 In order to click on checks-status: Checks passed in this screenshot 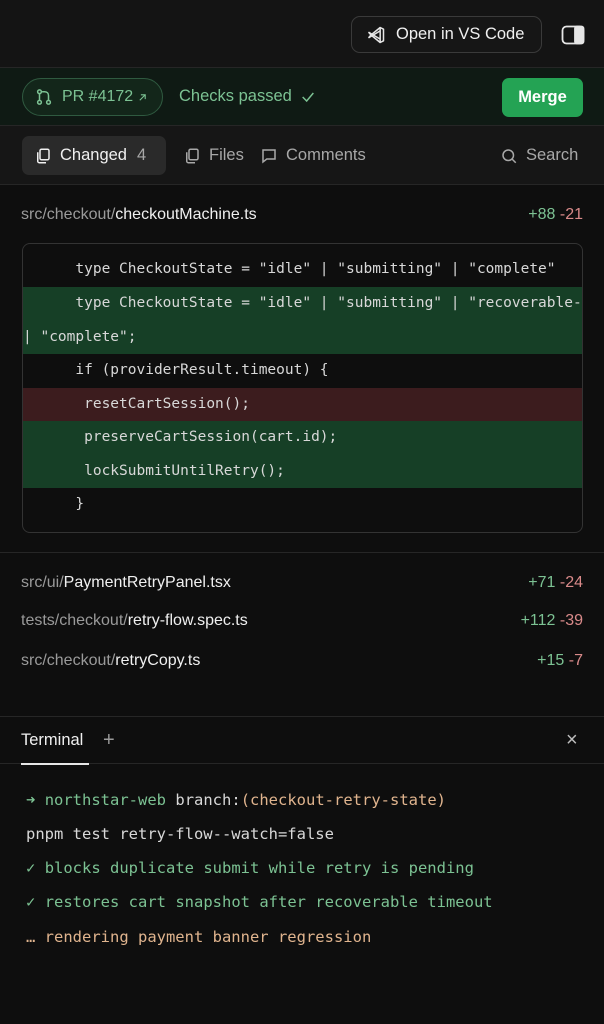, I will do `click(247, 96)`.